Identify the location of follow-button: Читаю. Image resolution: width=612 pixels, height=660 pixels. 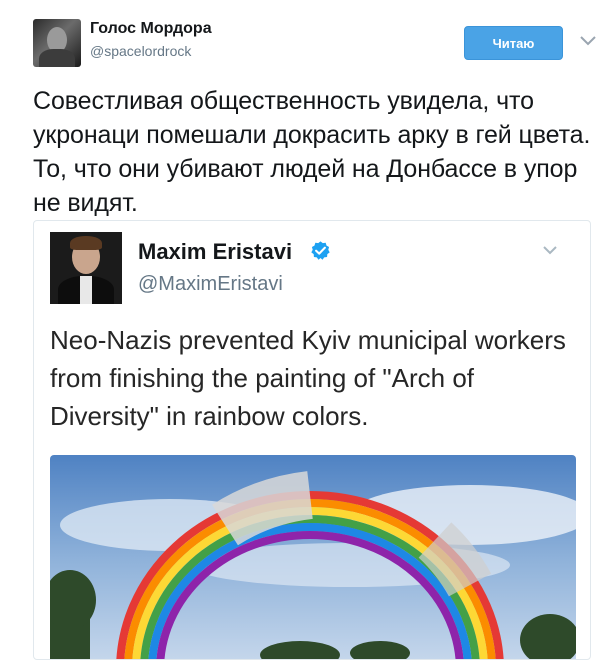
(513, 43).